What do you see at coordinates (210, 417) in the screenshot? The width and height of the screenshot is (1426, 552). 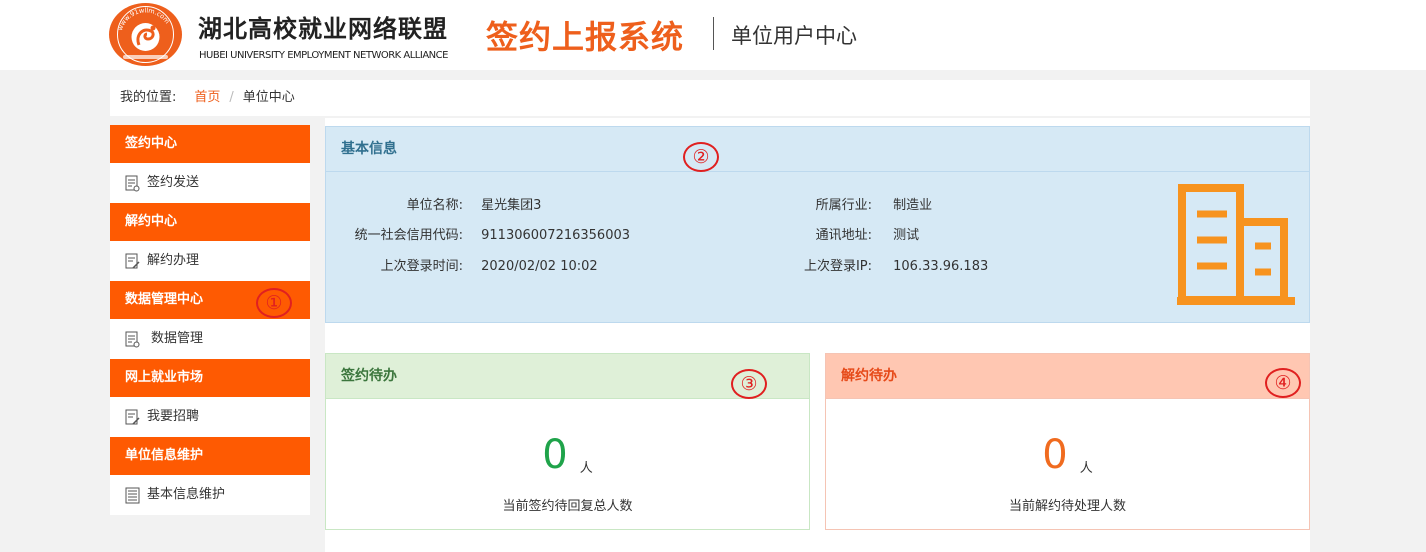 I see `sidebar-item-recruit: 我要招聘` at bounding box center [210, 417].